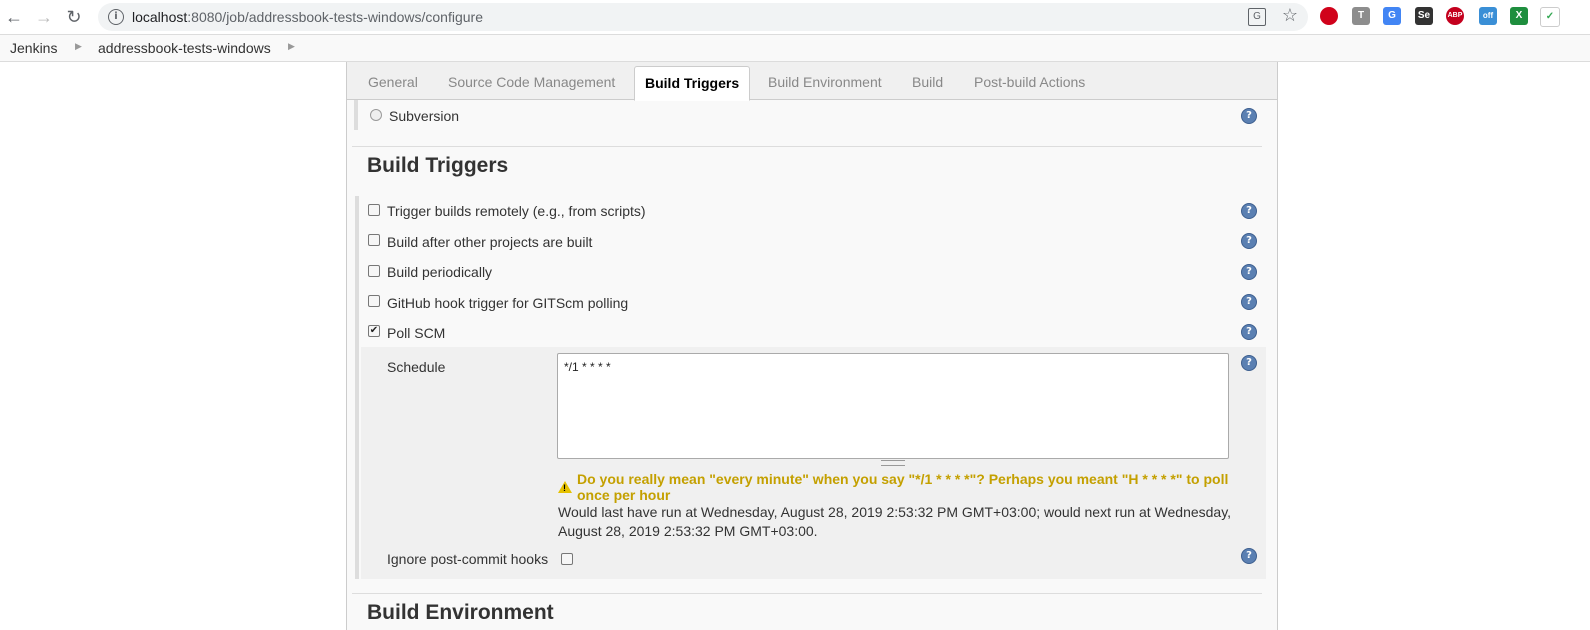 The image size is (1590, 630). Describe the element at coordinates (624, 495) in the screenshot. I see `cron-warning-line2: once per hour` at that location.